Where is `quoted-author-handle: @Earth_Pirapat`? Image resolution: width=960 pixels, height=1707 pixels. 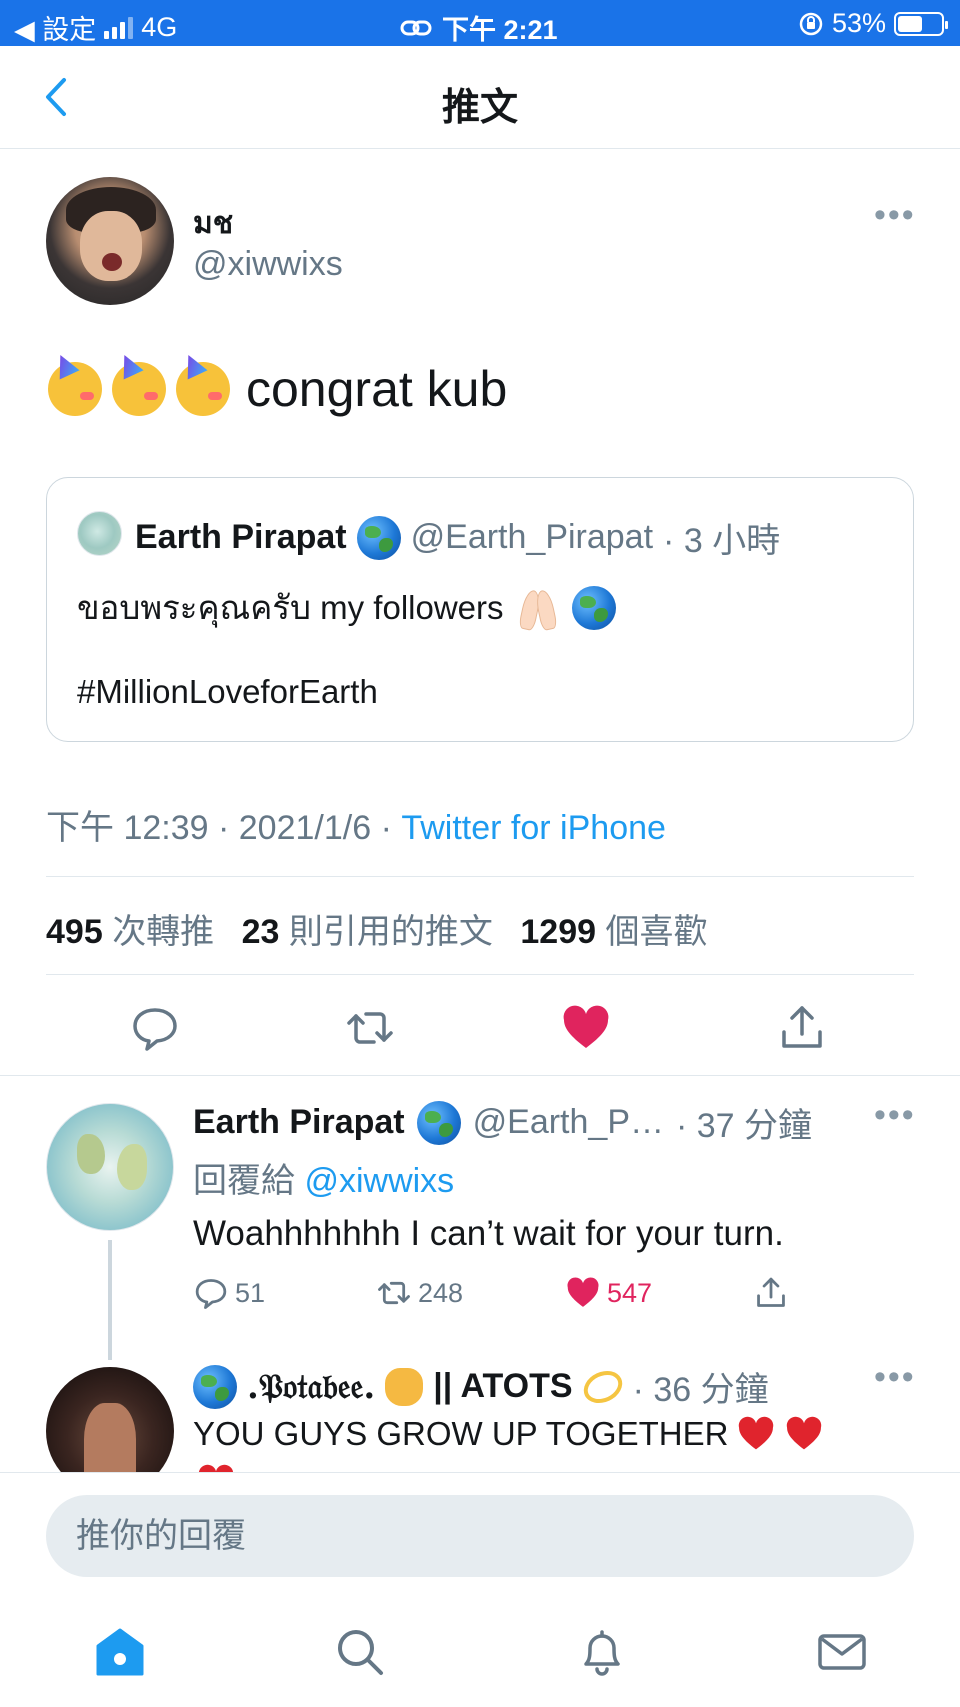
quoted-author-handle: @Earth_Pirapat is located at coordinates (532, 537).